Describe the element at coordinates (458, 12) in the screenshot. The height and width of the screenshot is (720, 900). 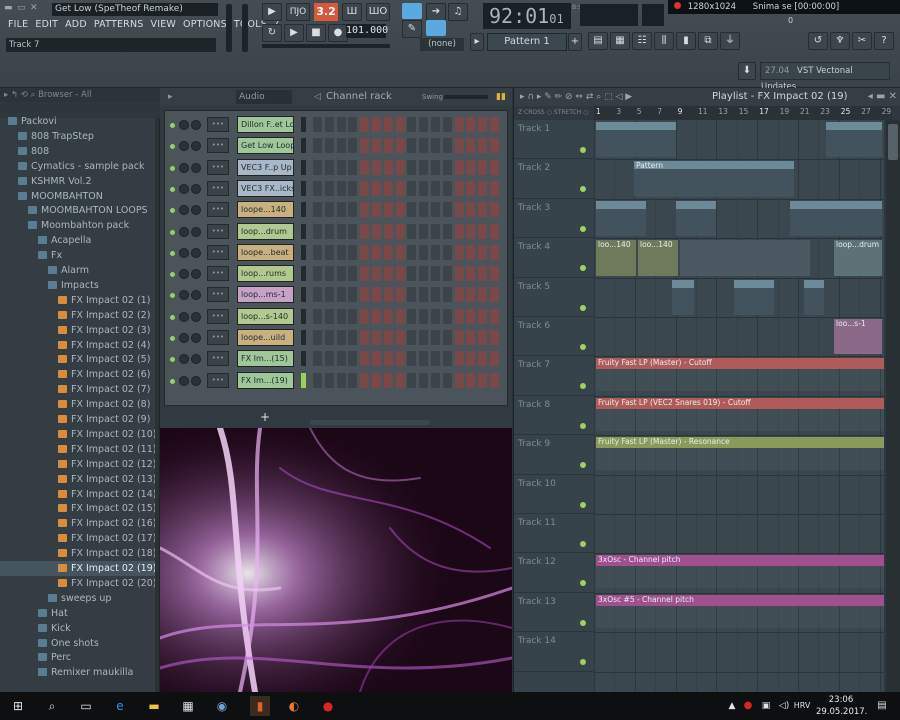
I see `blend-notes-button: ♫` at that location.